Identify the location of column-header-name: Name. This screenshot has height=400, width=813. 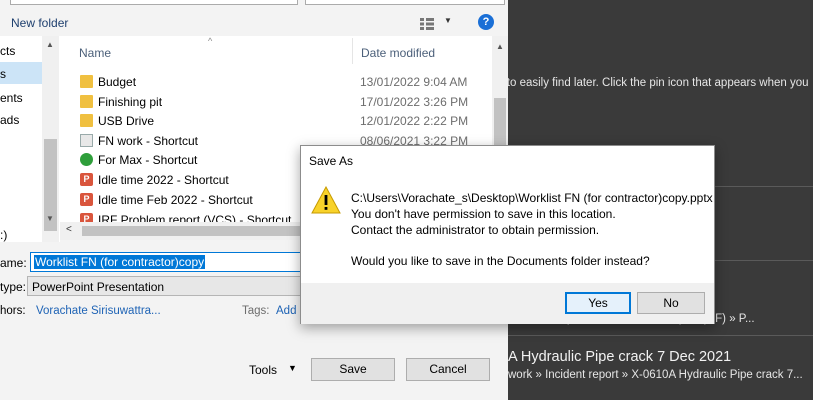
(95, 53).